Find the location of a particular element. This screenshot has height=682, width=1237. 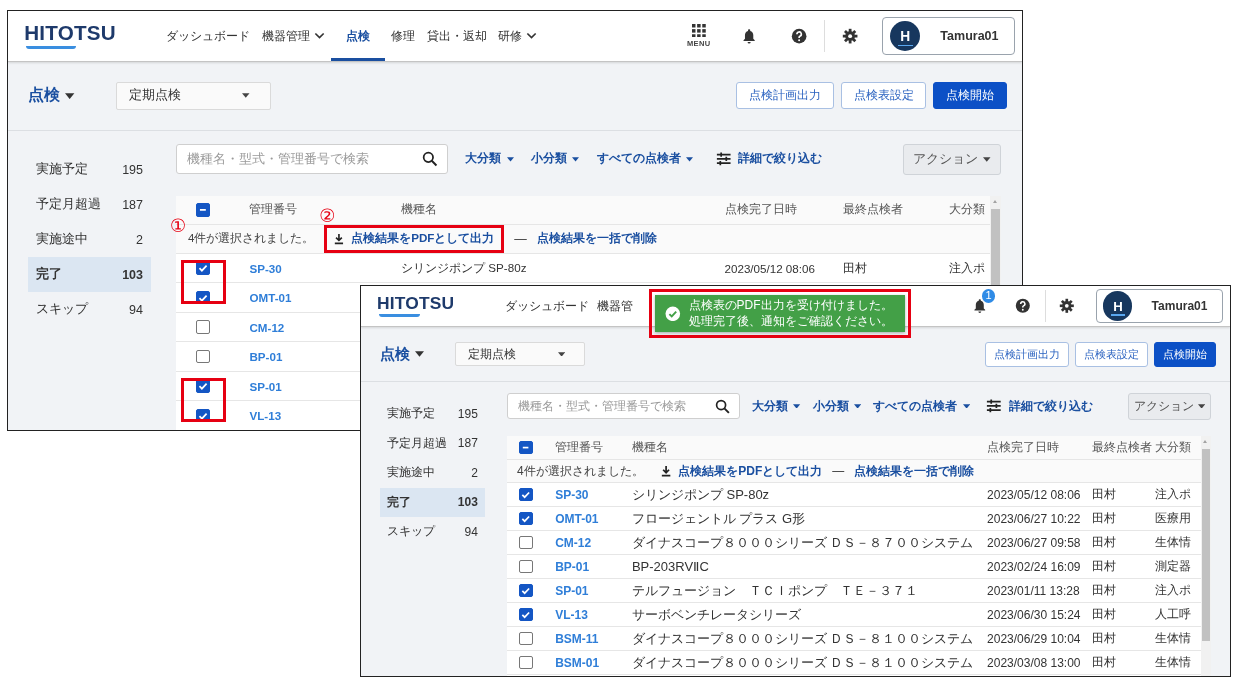

search-icon is located at coordinates (723, 406).